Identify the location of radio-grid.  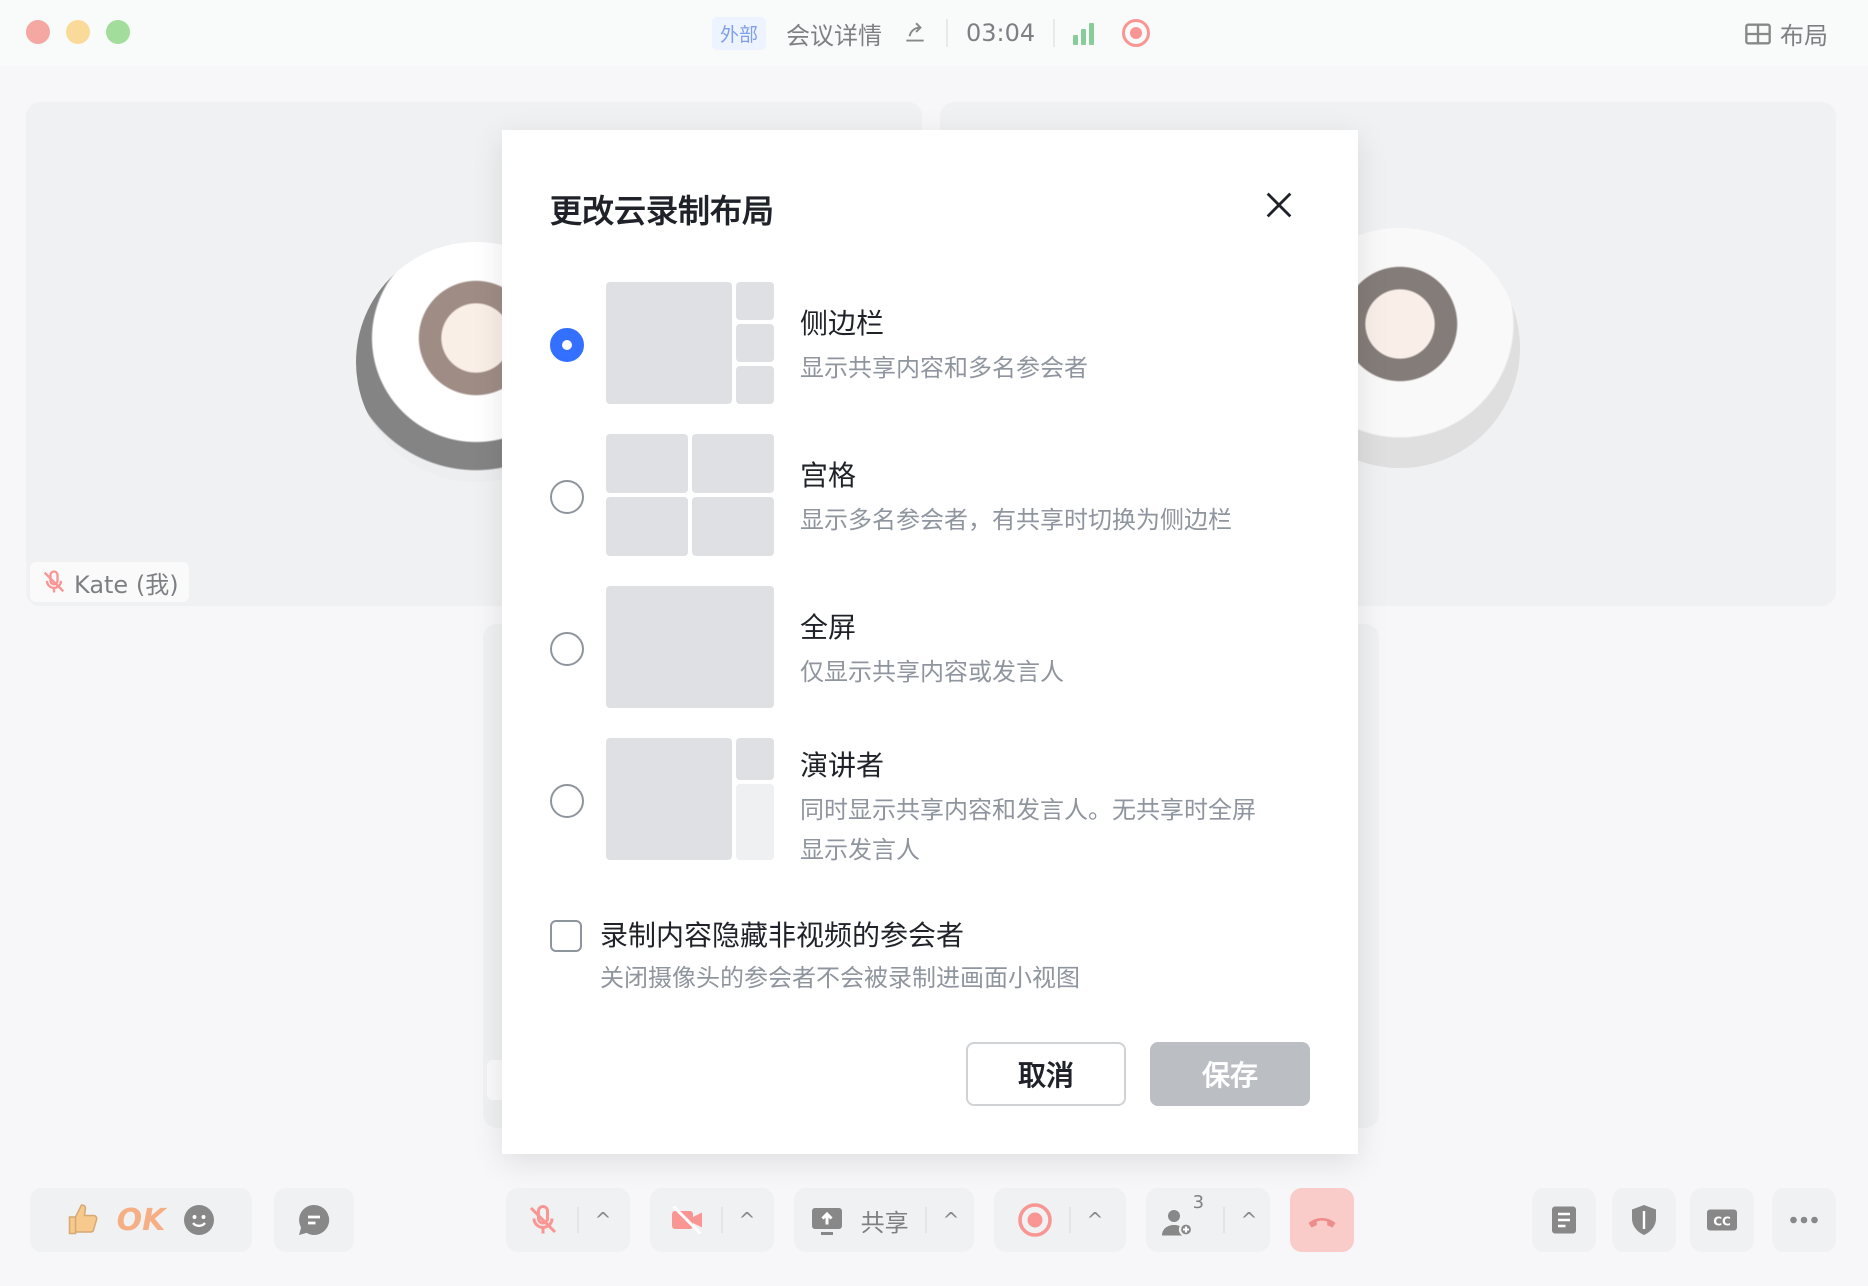
(567, 497).